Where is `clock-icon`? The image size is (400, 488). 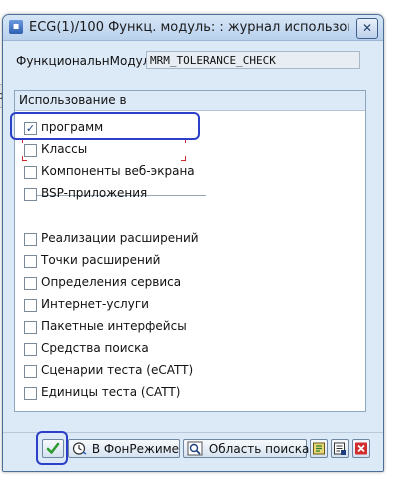
clock-icon is located at coordinates (79, 448).